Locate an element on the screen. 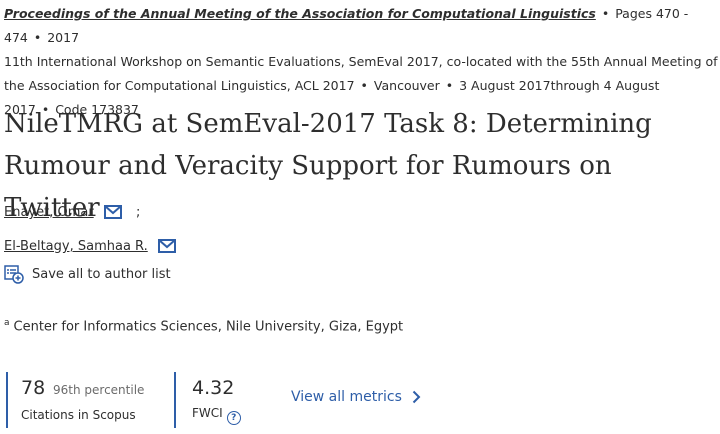 Image resolution: width=720 pixels, height=434 pixels. view-all-metrics-label: View all metrics is located at coordinates (346, 397).